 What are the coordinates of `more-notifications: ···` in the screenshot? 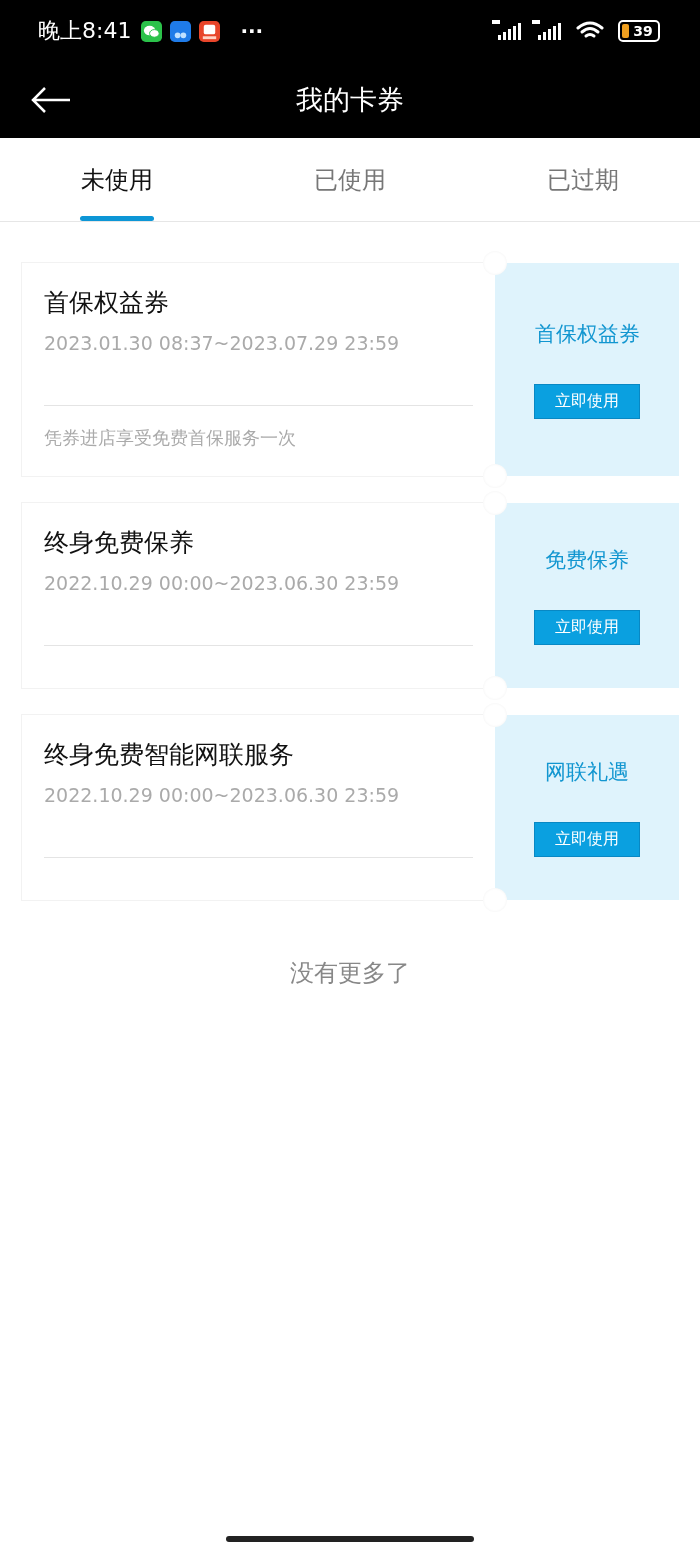 It's located at (252, 31).